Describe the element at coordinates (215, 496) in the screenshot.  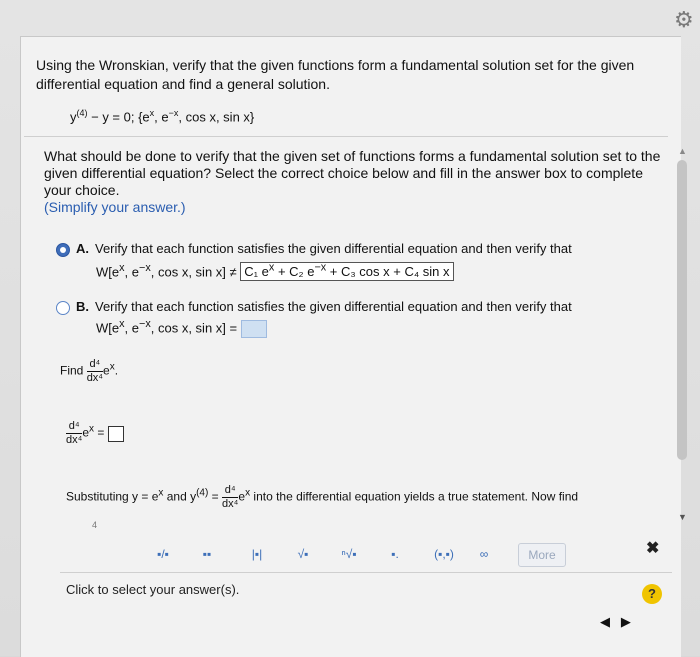
I see `subst-t3: =` at that location.